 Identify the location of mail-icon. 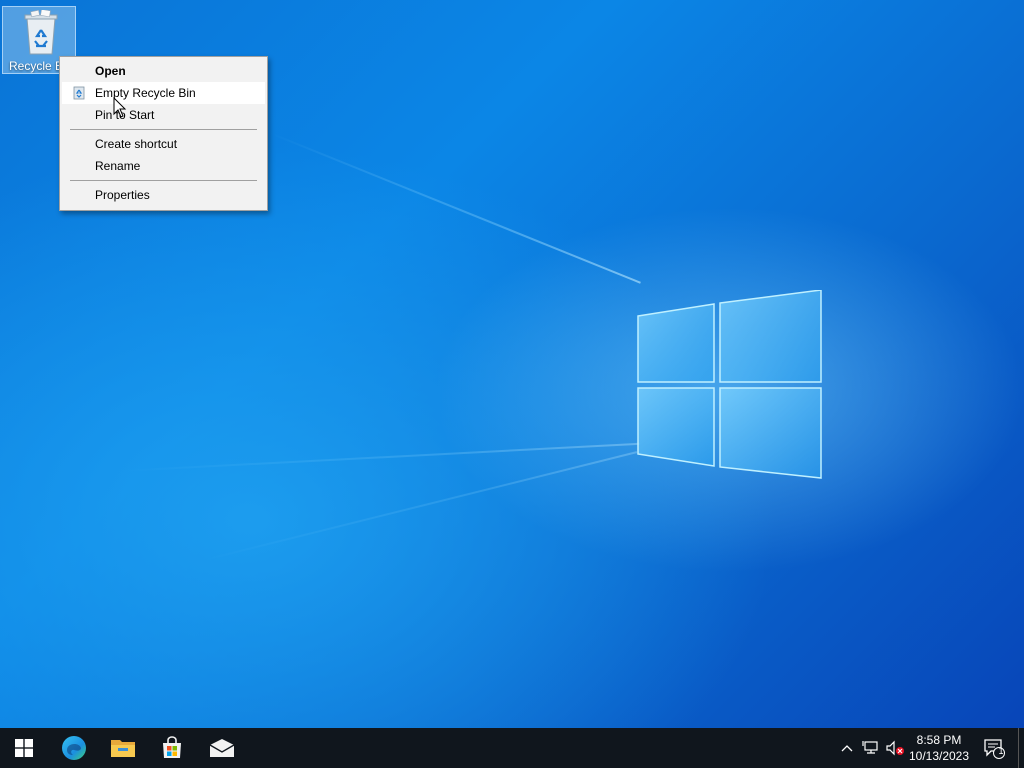
(222, 748).